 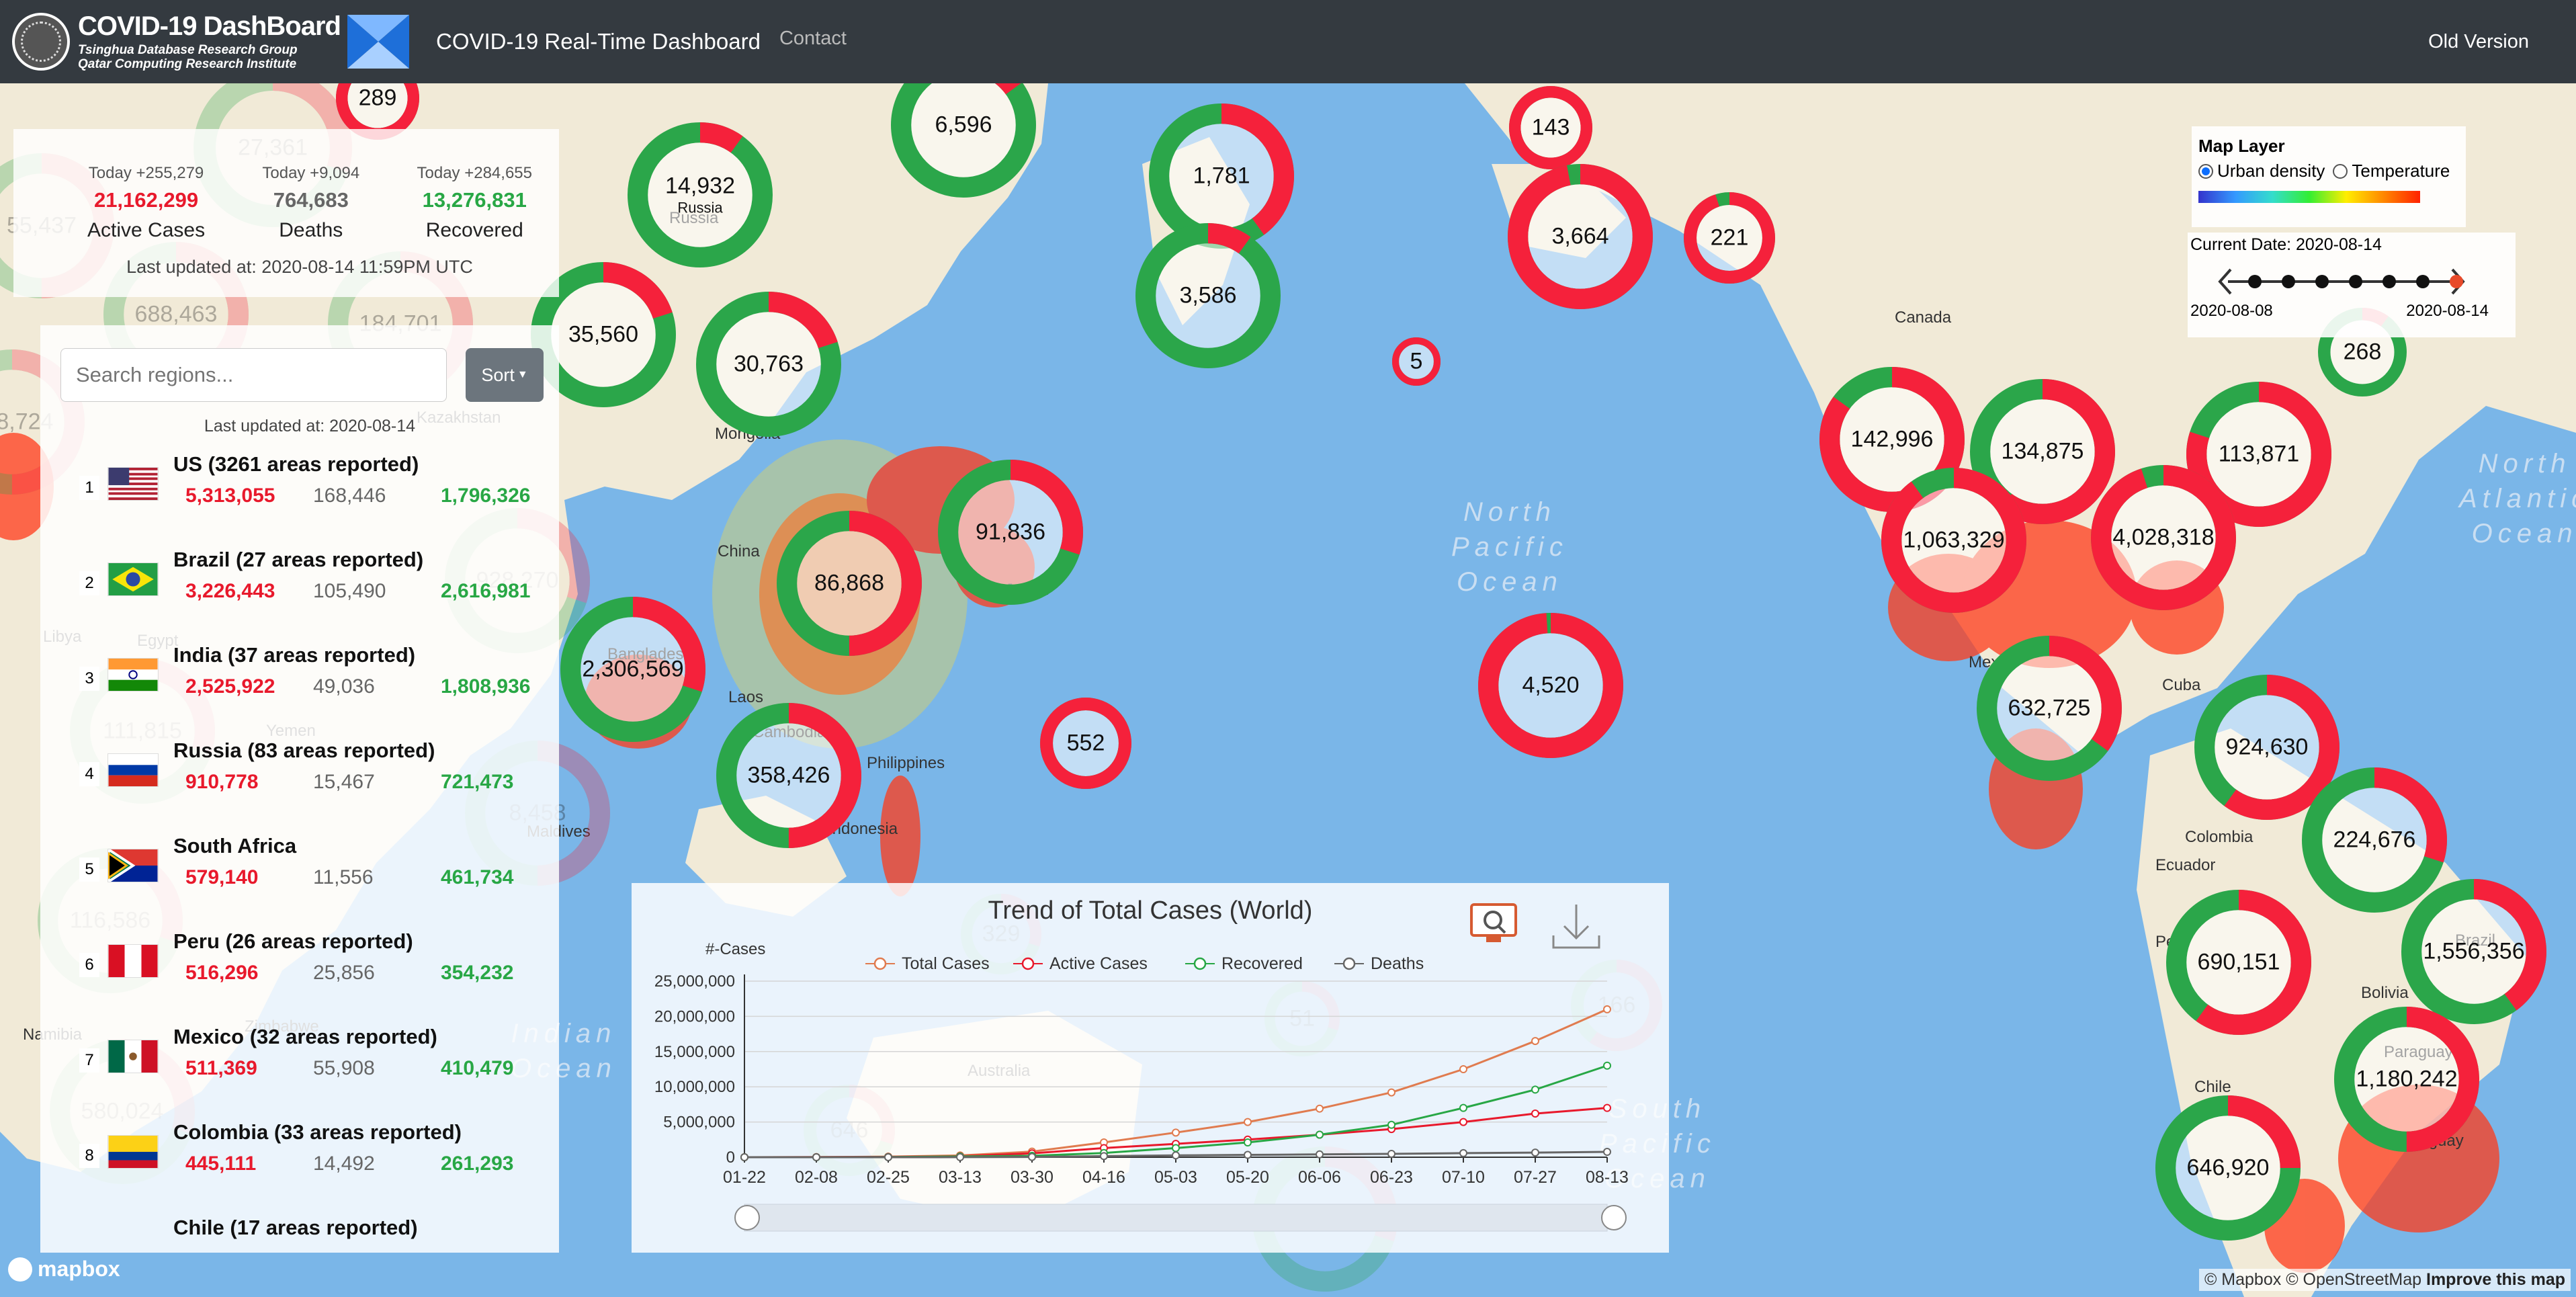 What do you see at coordinates (694, 1087) in the screenshot?
I see `y-tick-label: 10,000,000` at bounding box center [694, 1087].